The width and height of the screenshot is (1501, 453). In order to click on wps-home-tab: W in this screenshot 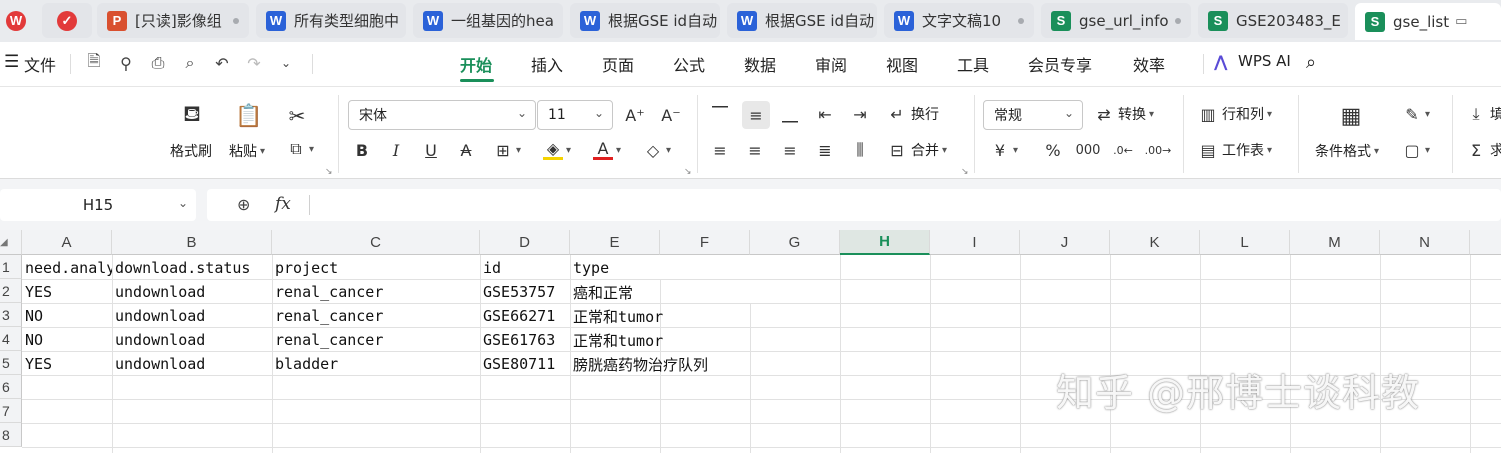, I will do `click(18, 20)`.